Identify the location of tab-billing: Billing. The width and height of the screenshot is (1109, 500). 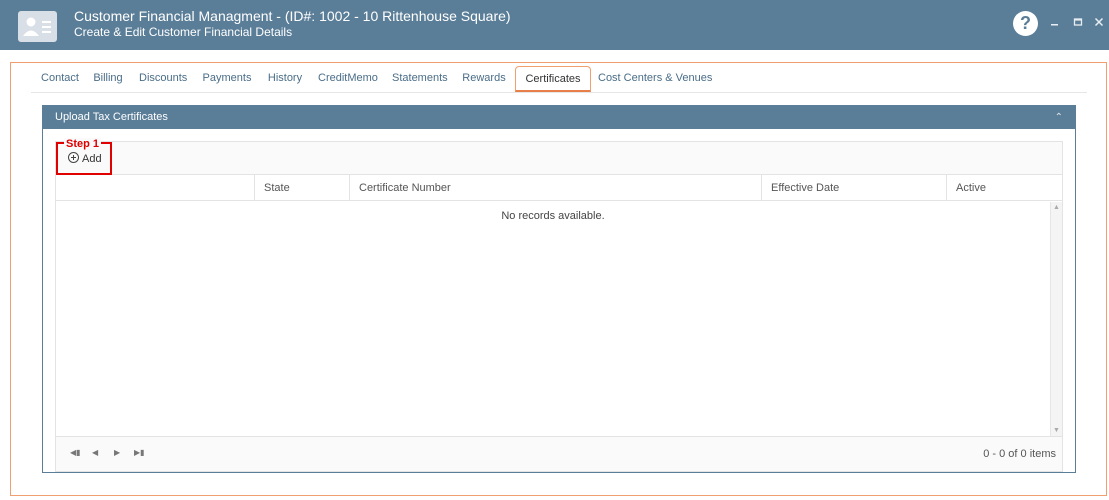
(108, 79).